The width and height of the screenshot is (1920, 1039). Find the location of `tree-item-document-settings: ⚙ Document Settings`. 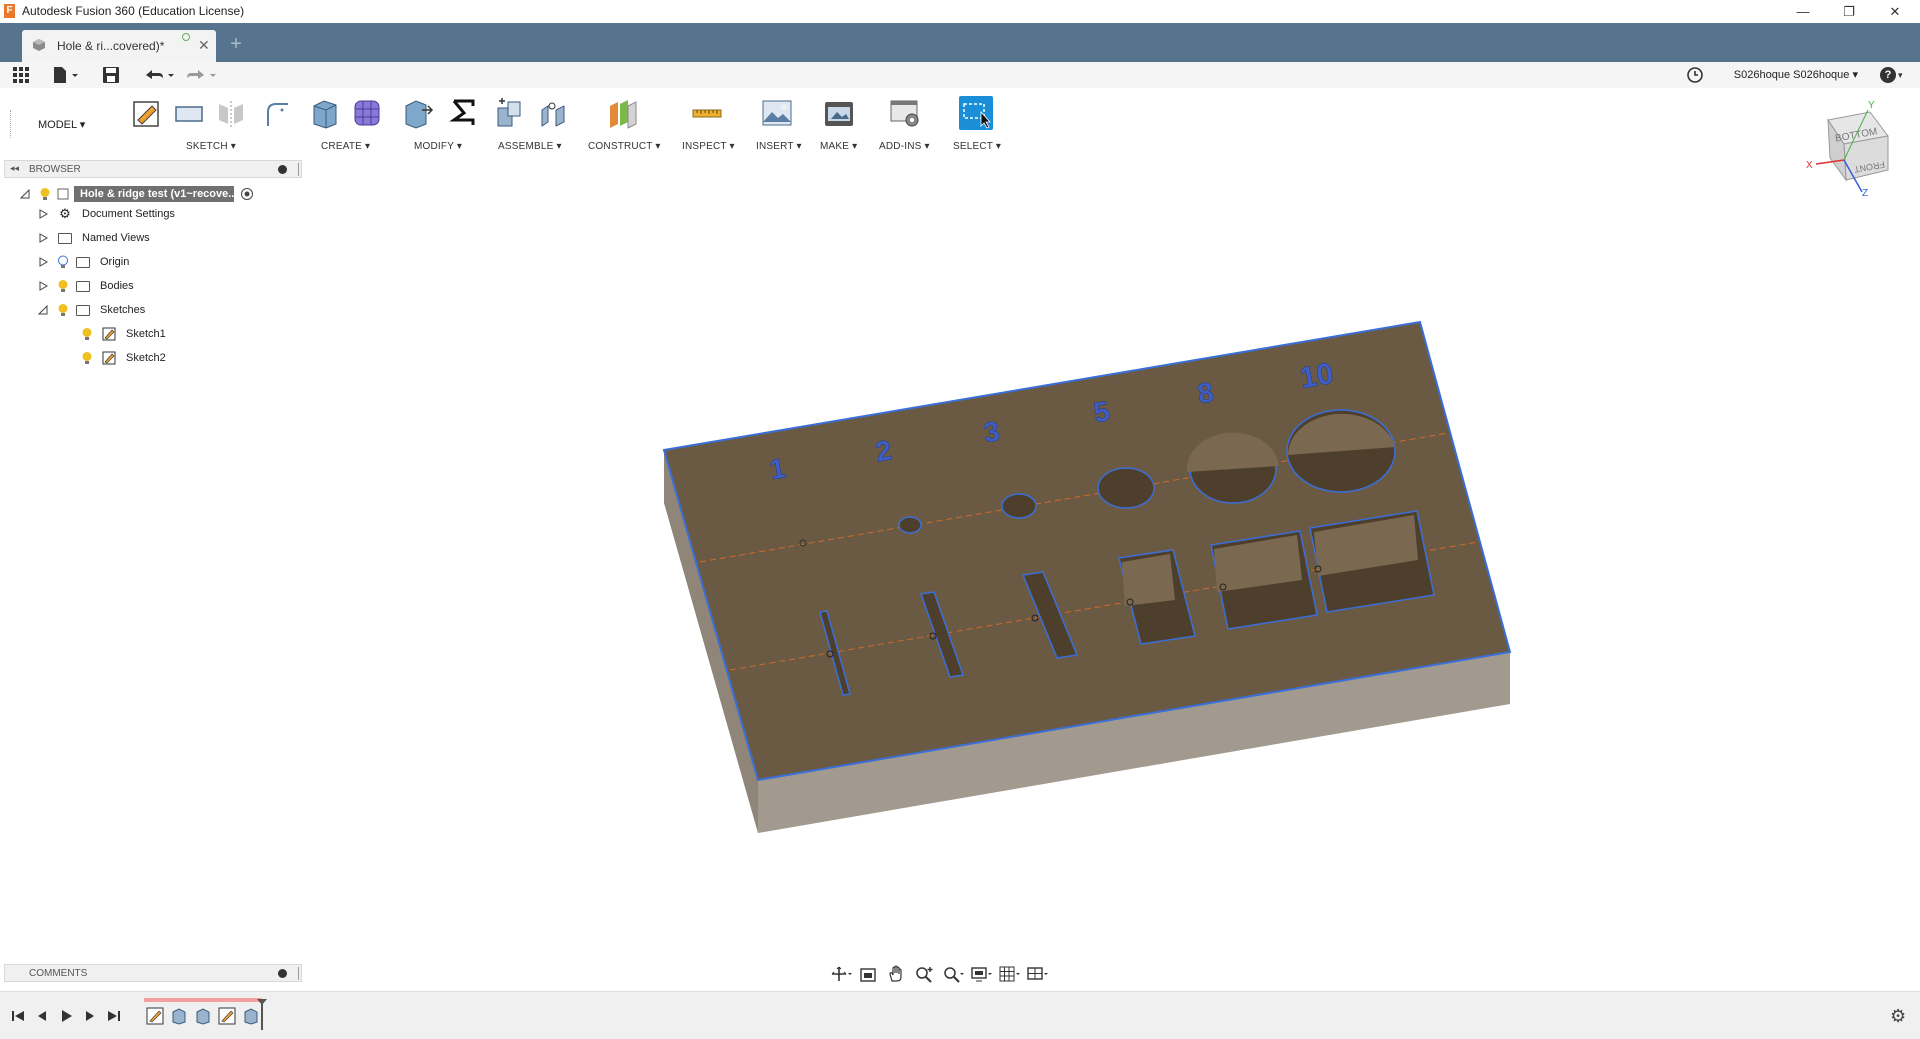

tree-item-document-settings: ⚙ Document Settings is located at coordinates (106, 214).